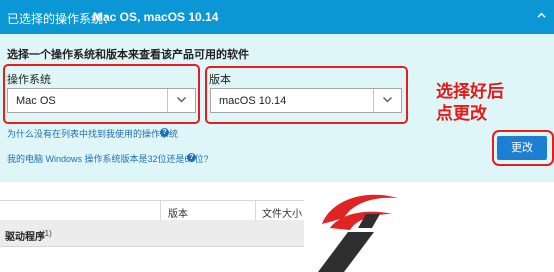  What do you see at coordinates (306, 95) in the screenshot?
I see `version-annotation-box` at bounding box center [306, 95].